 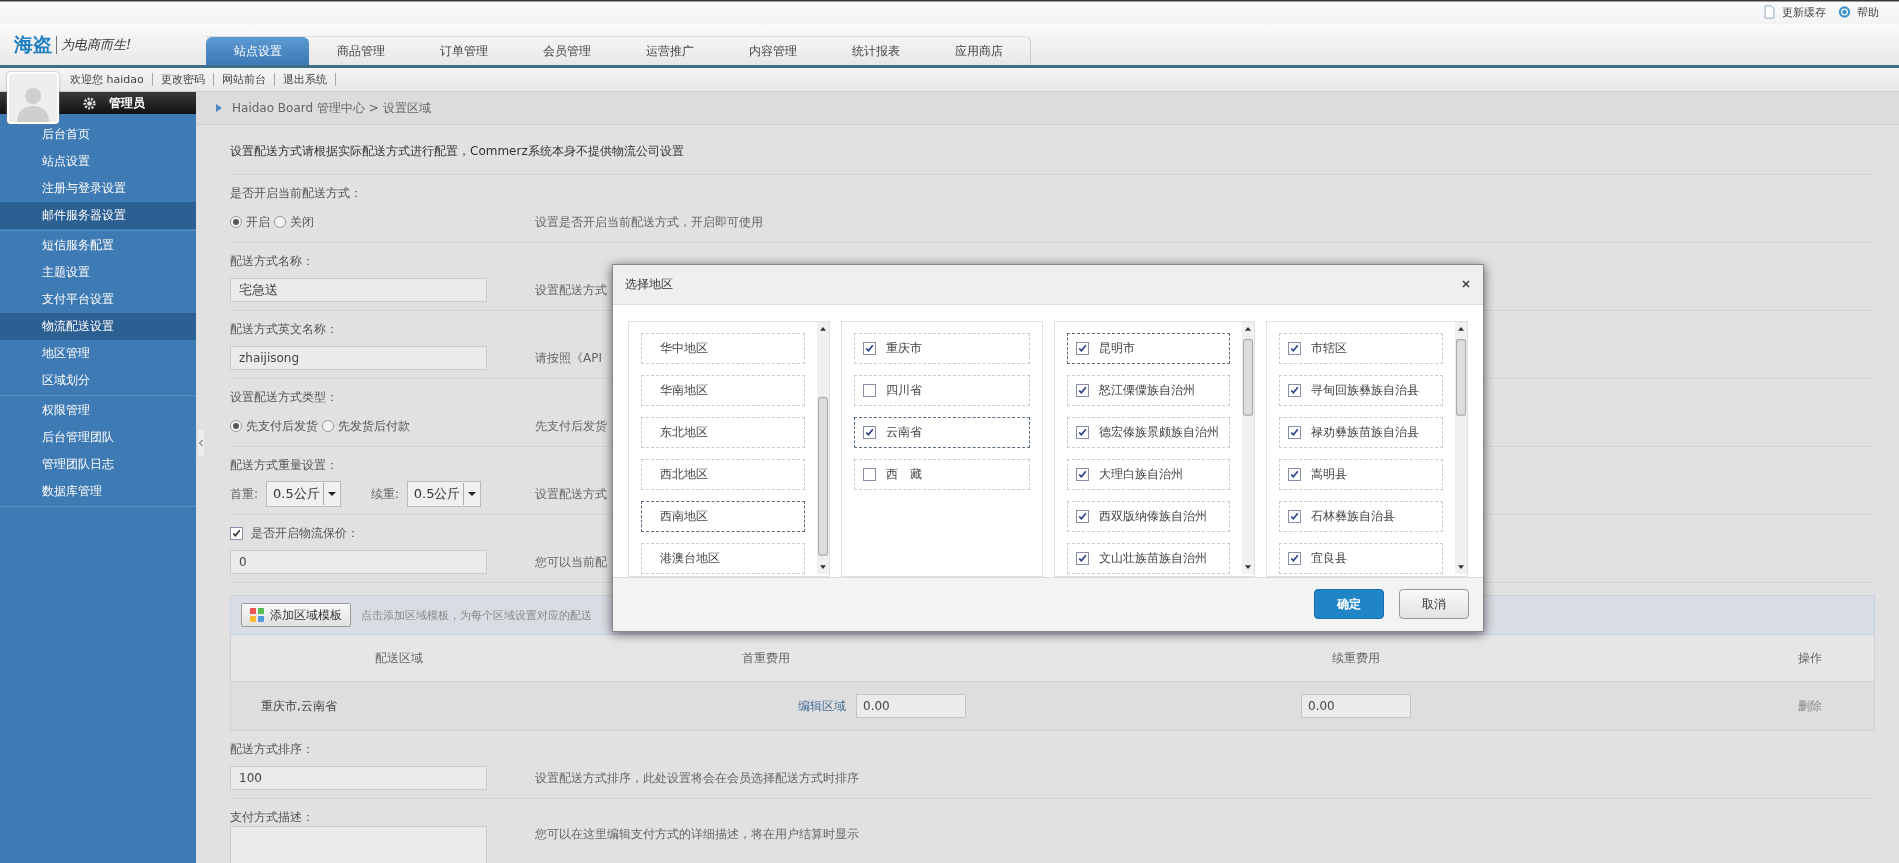 What do you see at coordinates (98, 491) in the screenshot?
I see `sidebar-item: 数据库管理` at bounding box center [98, 491].